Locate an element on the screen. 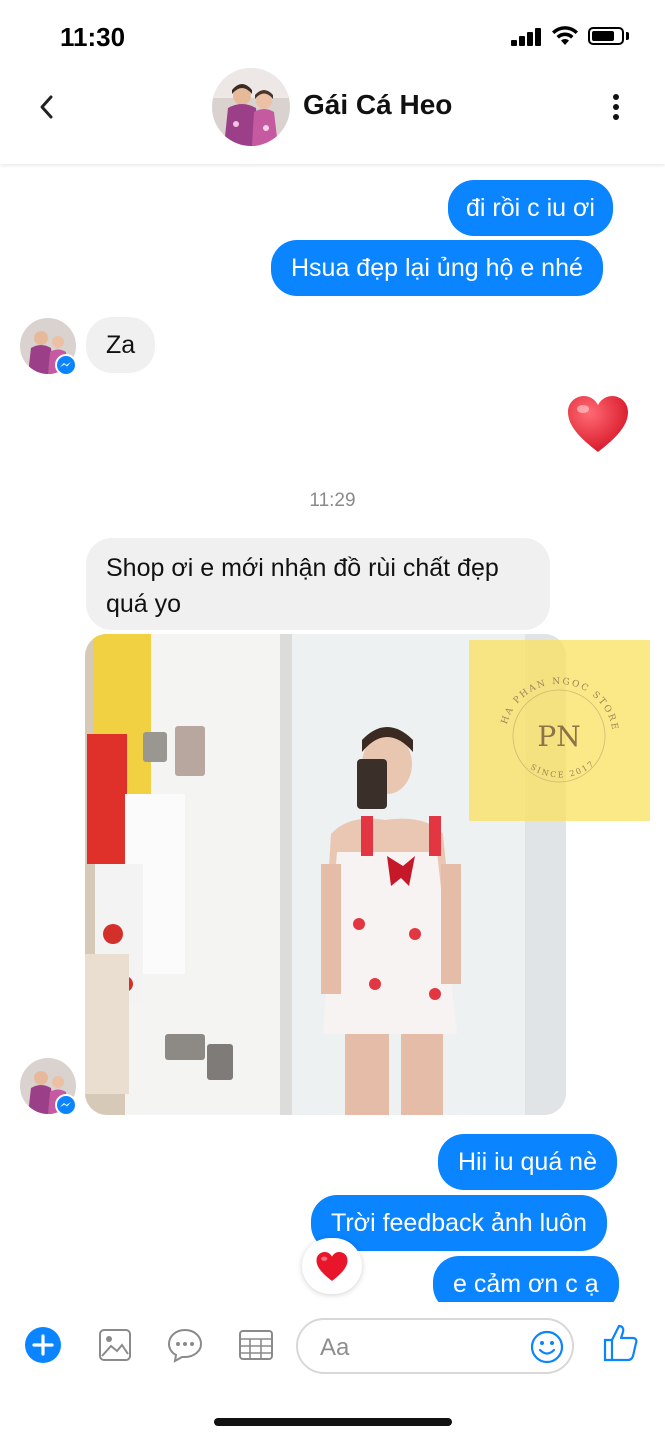 Image resolution: width=665 pixels, height=1440 pixels. message-text: Trời feedback ảnh luôn is located at coordinates (459, 1223).